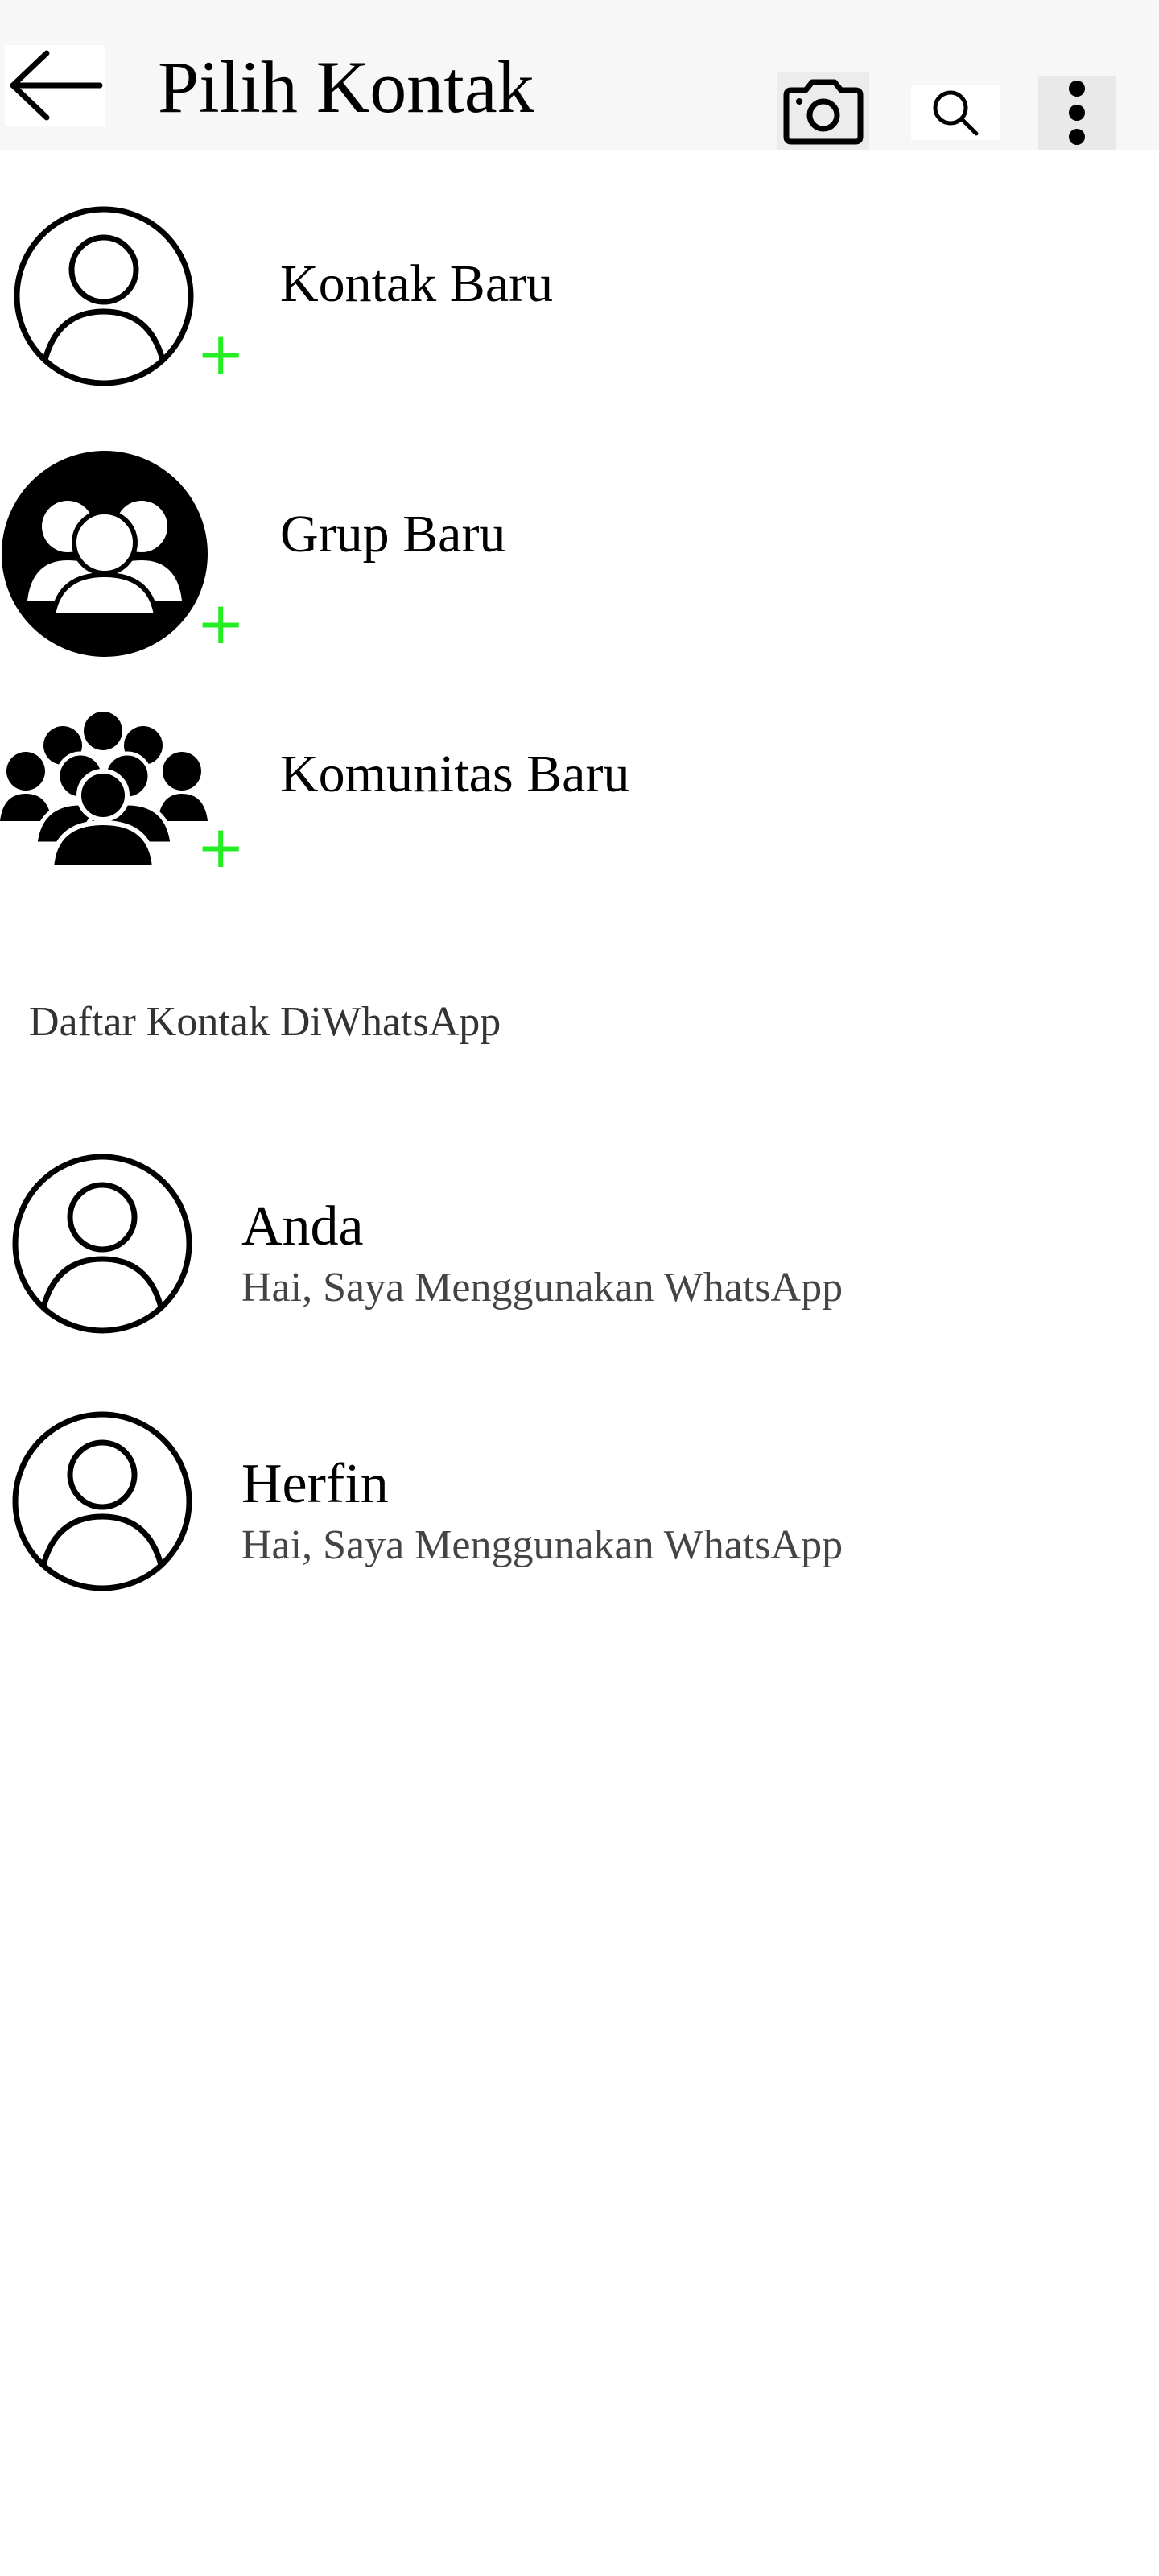 Image resolution: width=1159 pixels, height=2576 pixels. Describe the element at coordinates (104, 296) in the screenshot. I see `user-outline-icon` at that location.